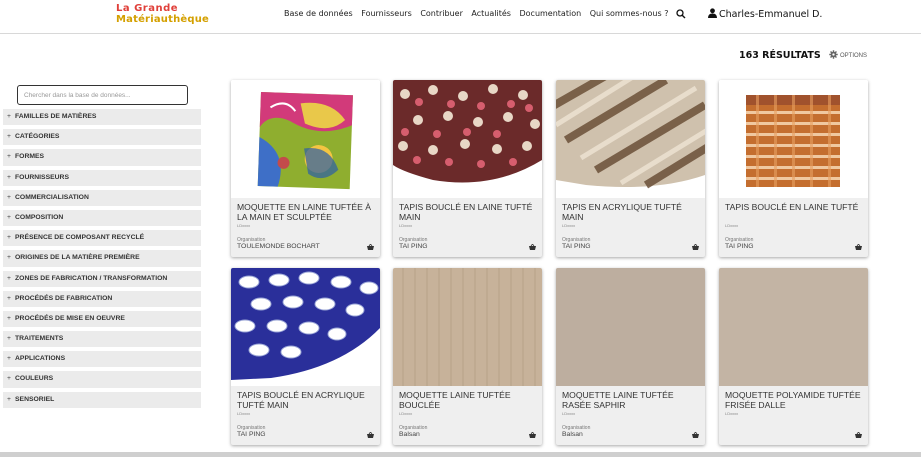 The height and width of the screenshot is (457, 921). What do you see at coordinates (77, 258) in the screenshot?
I see `filter-label: ORIGINES DE LA MATIÈRE PREMIÈRE` at bounding box center [77, 258].